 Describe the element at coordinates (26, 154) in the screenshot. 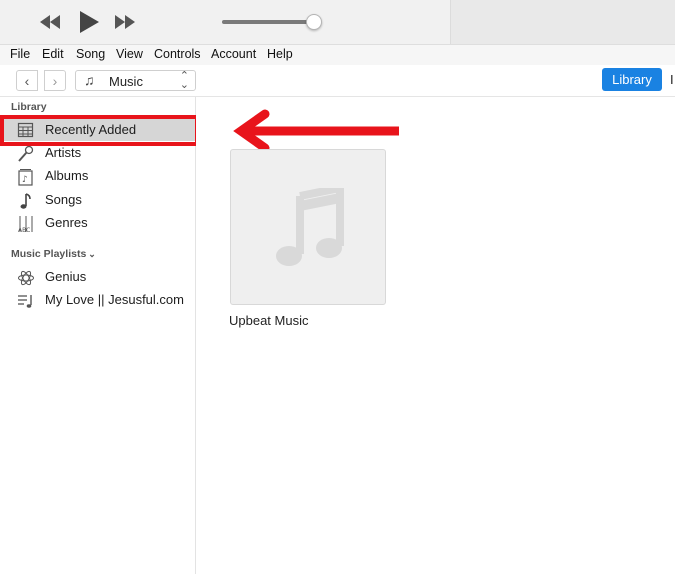

I see `microphone-icon` at that location.